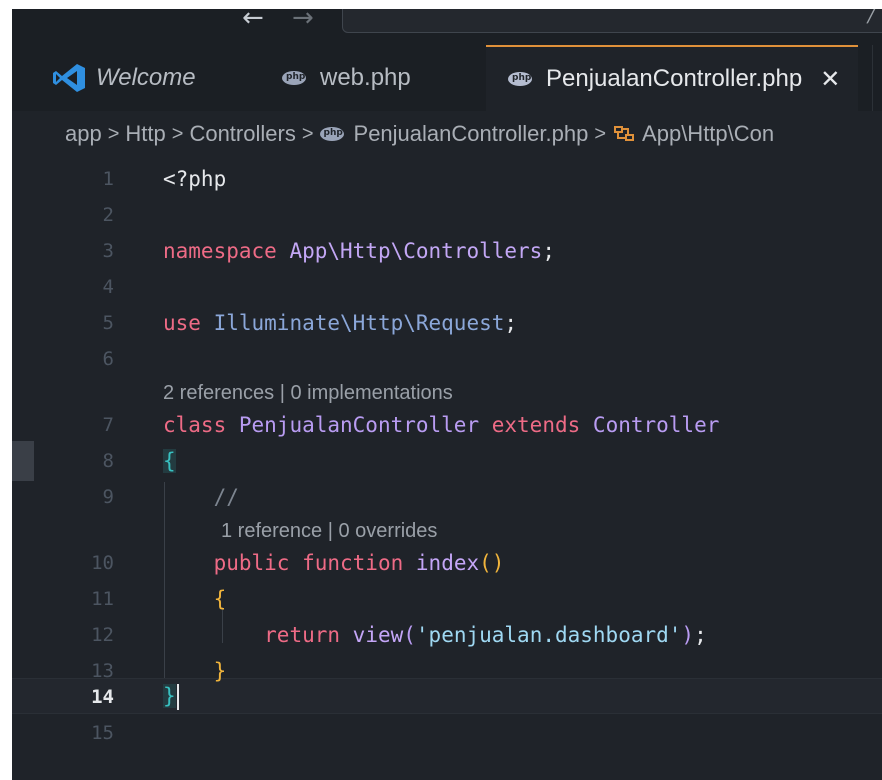 The width and height of the screenshot is (882, 780). I want to click on back-arrow-icon: ←, so click(253, 21).